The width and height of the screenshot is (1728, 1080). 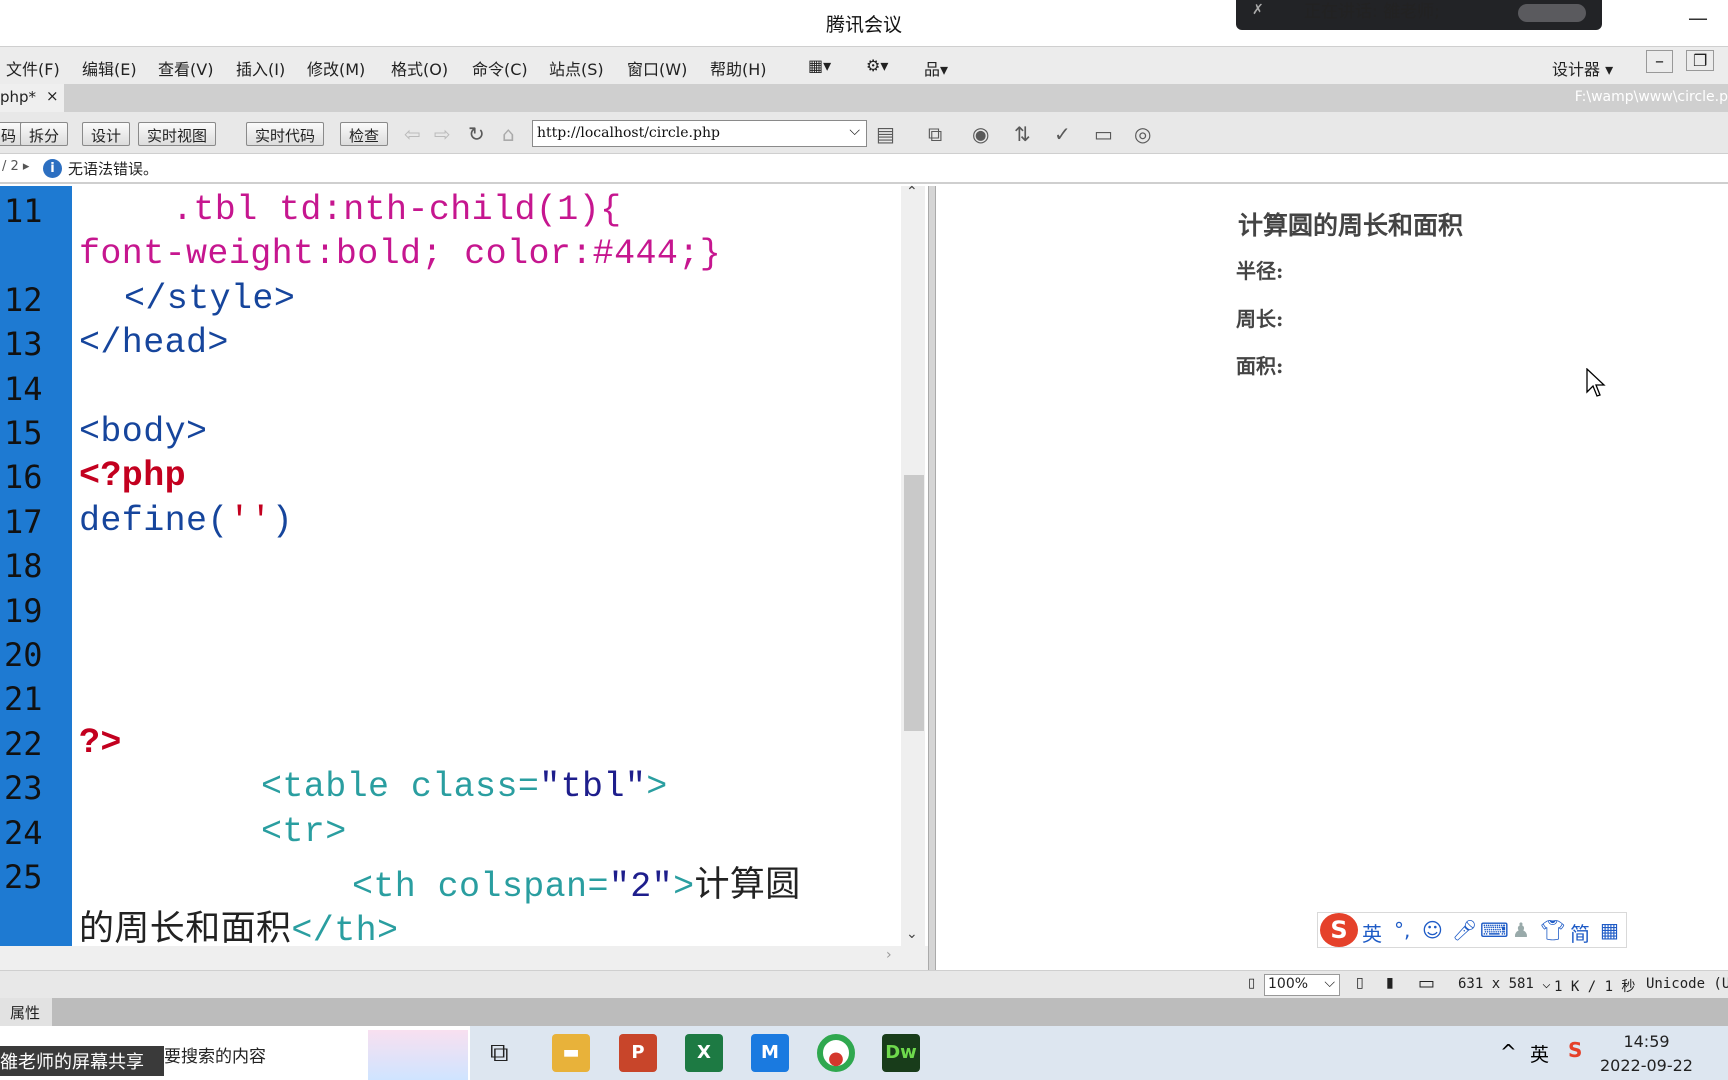 I want to click on menu-modify: 修改(M), so click(x=336, y=68).